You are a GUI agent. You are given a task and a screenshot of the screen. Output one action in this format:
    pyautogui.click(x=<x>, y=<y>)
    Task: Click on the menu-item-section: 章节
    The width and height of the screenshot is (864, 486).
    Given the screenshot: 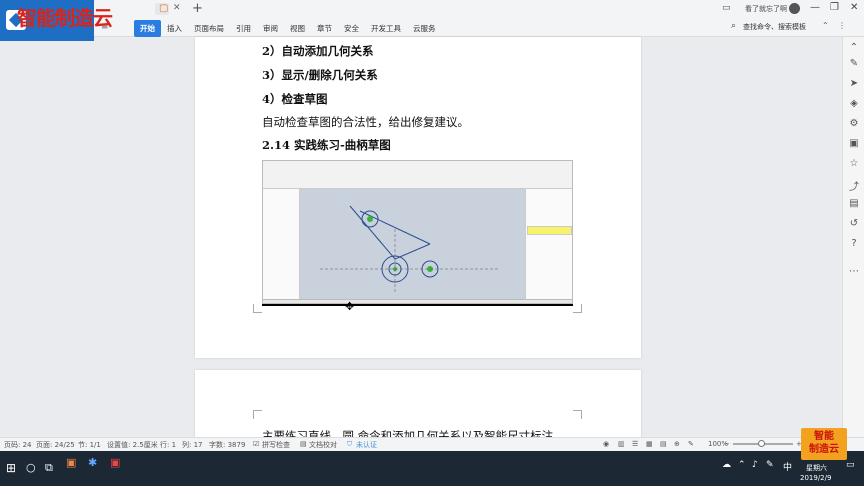 What is the action you would take?
    pyautogui.click(x=324, y=28)
    